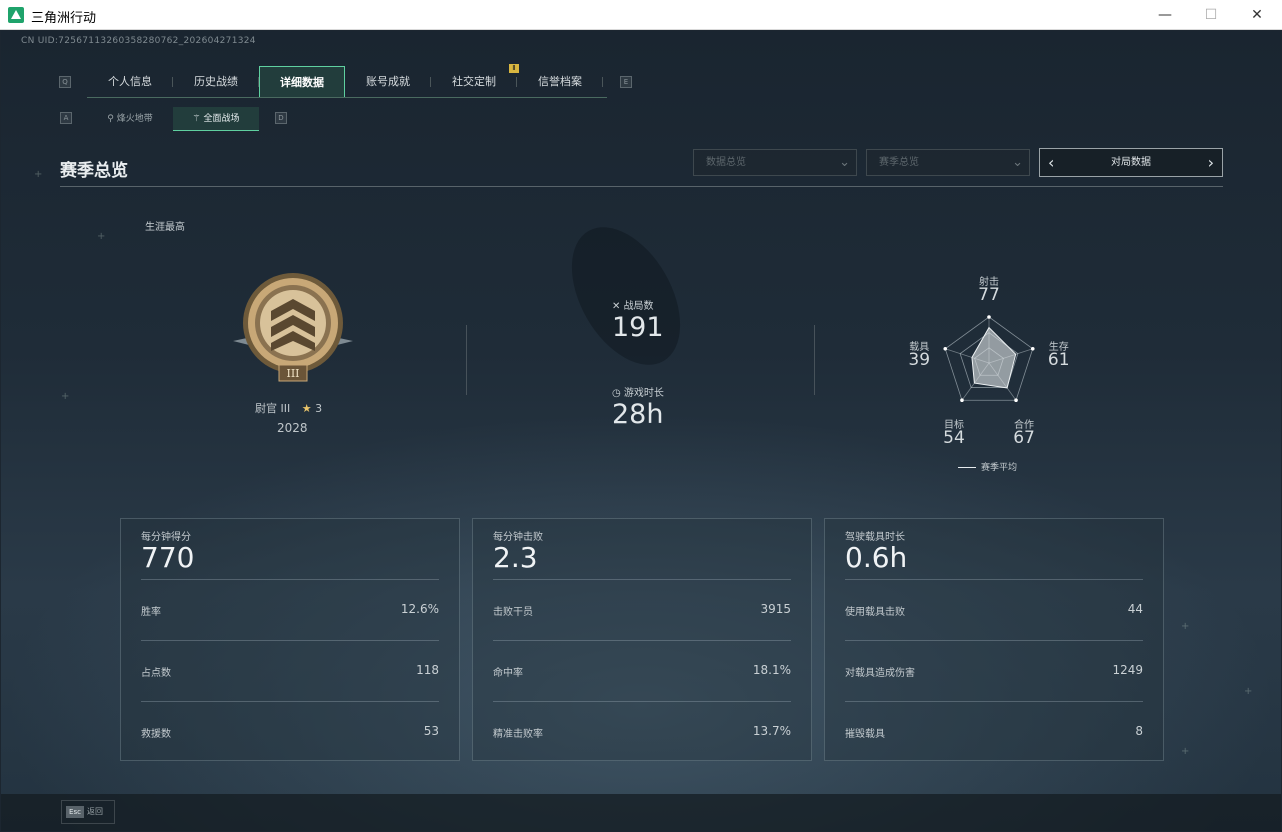 This screenshot has height=832, width=1282. Describe the element at coordinates (168, 557) in the screenshot. I see `card-main-value: 770` at that location.